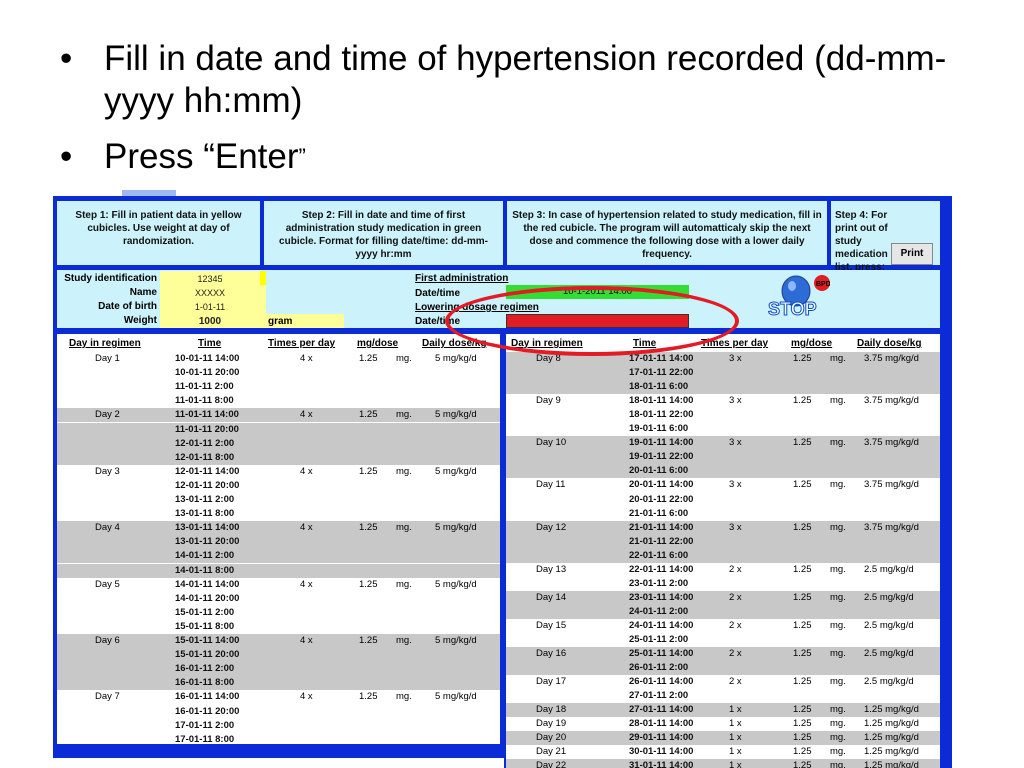  Describe the element at coordinates (592, 321) in the screenshot. I see `highlight-ellipse` at that location.